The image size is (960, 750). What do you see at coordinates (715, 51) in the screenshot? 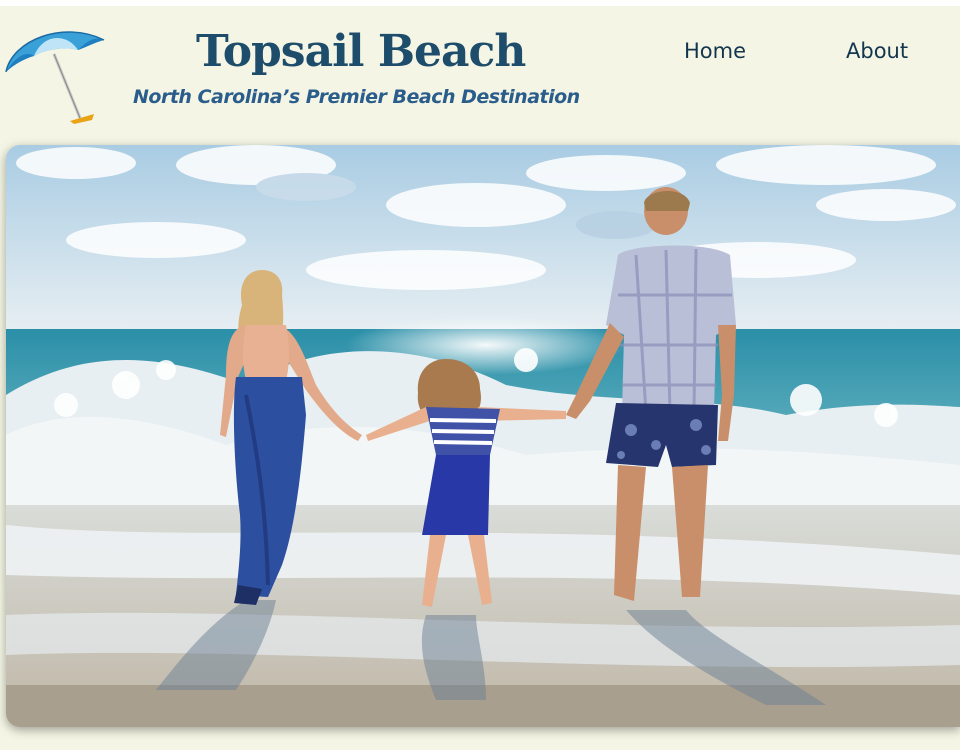
I see `nav-home-link: Home` at bounding box center [715, 51].